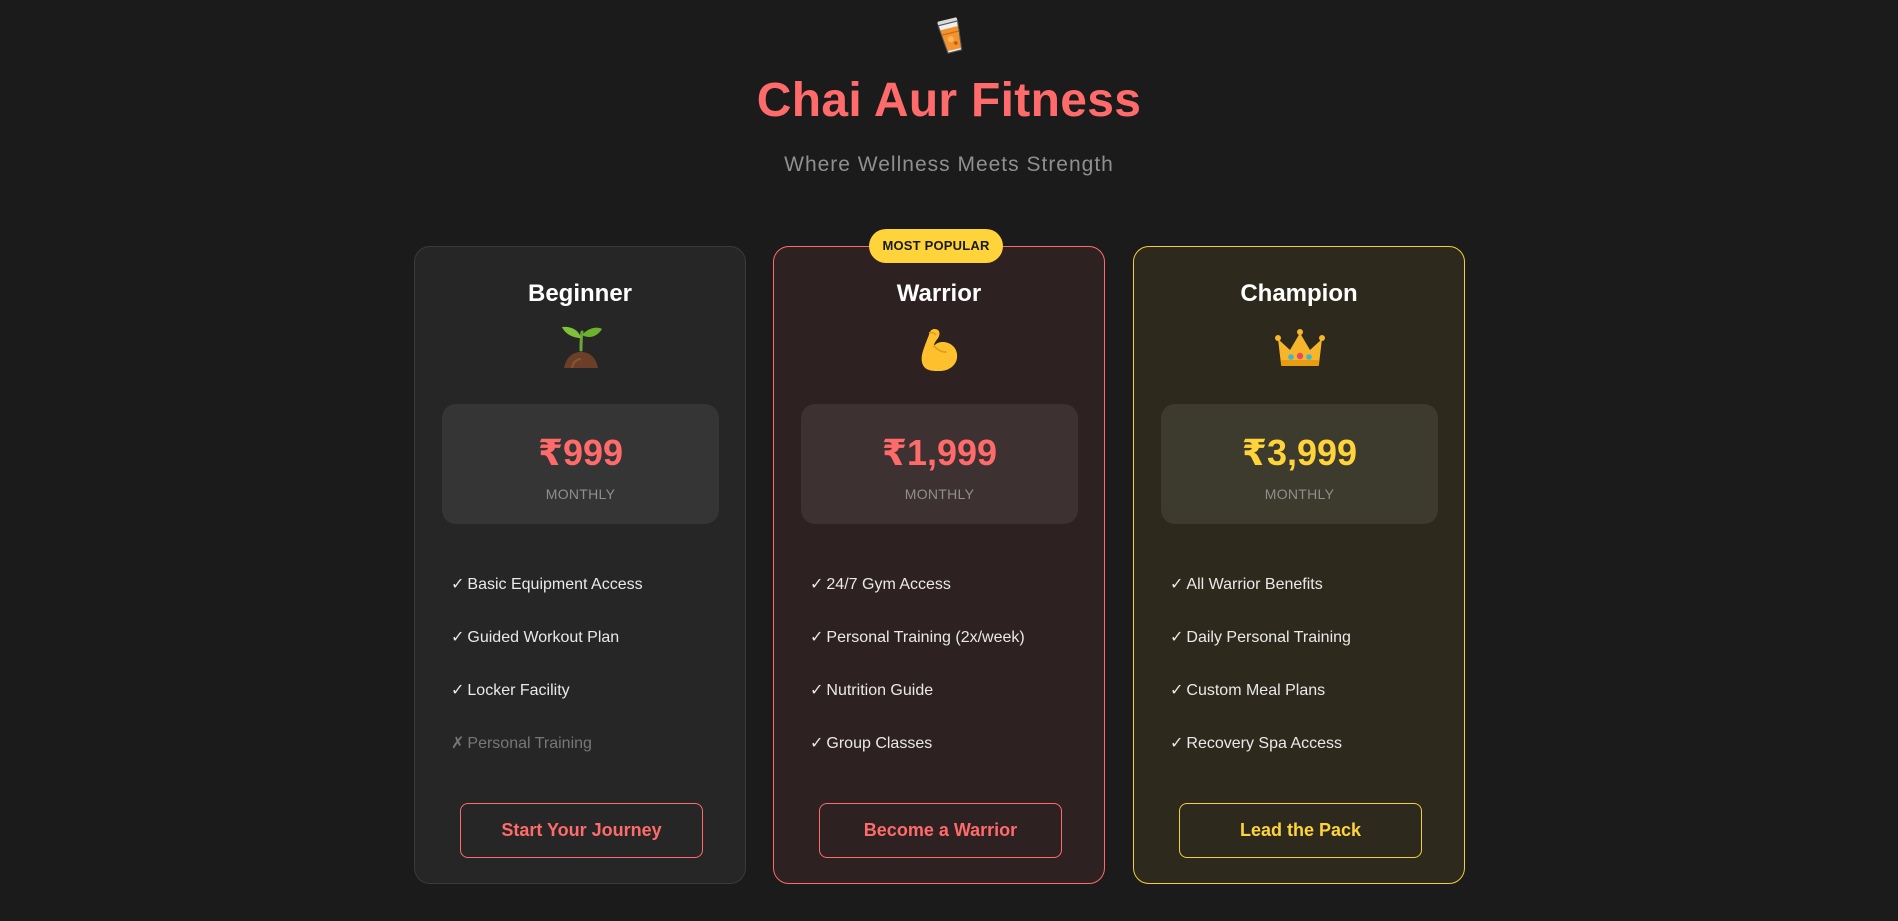  What do you see at coordinates (936, 246) in the screenshot?
I see `most-popular-badge: MOST POPULAR` at bounding box center [936, 246].